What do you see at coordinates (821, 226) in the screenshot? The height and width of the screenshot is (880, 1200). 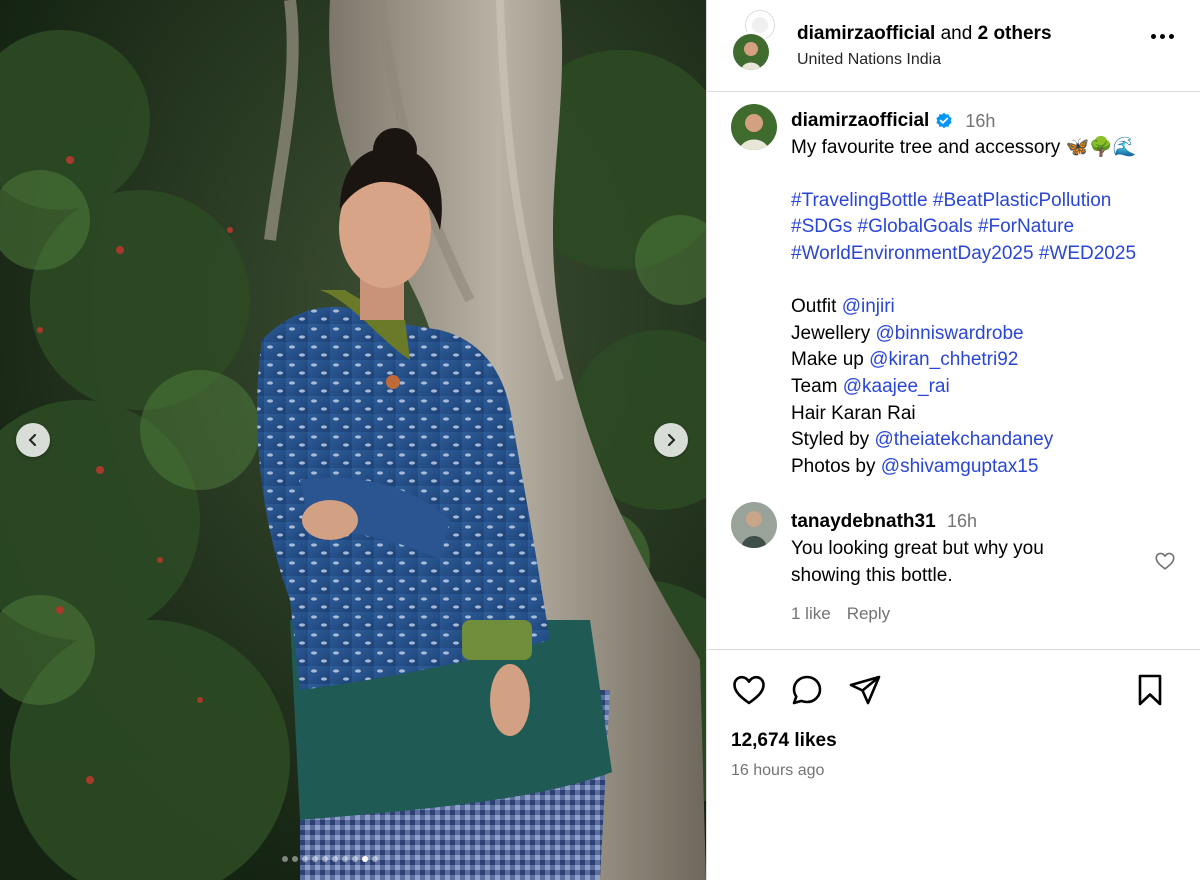 I see `hashtag-link: #SDGs` at bounding box center [821, 226].